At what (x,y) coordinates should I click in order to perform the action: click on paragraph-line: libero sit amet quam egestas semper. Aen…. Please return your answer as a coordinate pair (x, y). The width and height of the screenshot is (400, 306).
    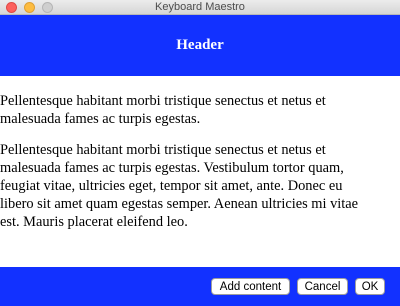
    Looking at the image, I should click on (179, 204).